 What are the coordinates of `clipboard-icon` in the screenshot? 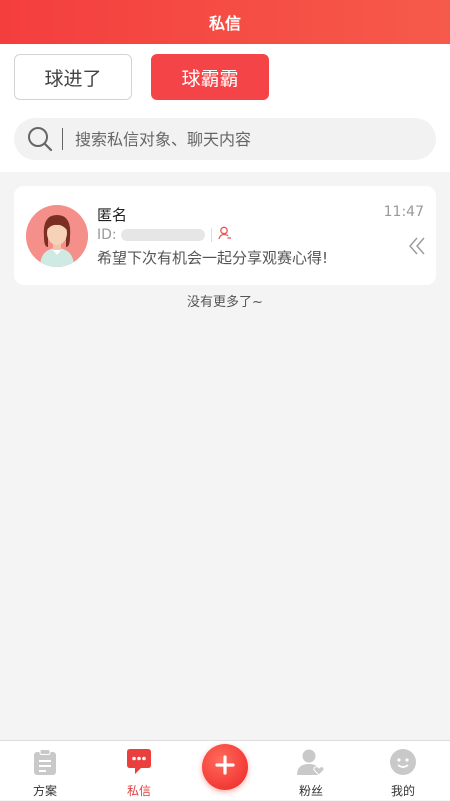 It's located at (45, 764).